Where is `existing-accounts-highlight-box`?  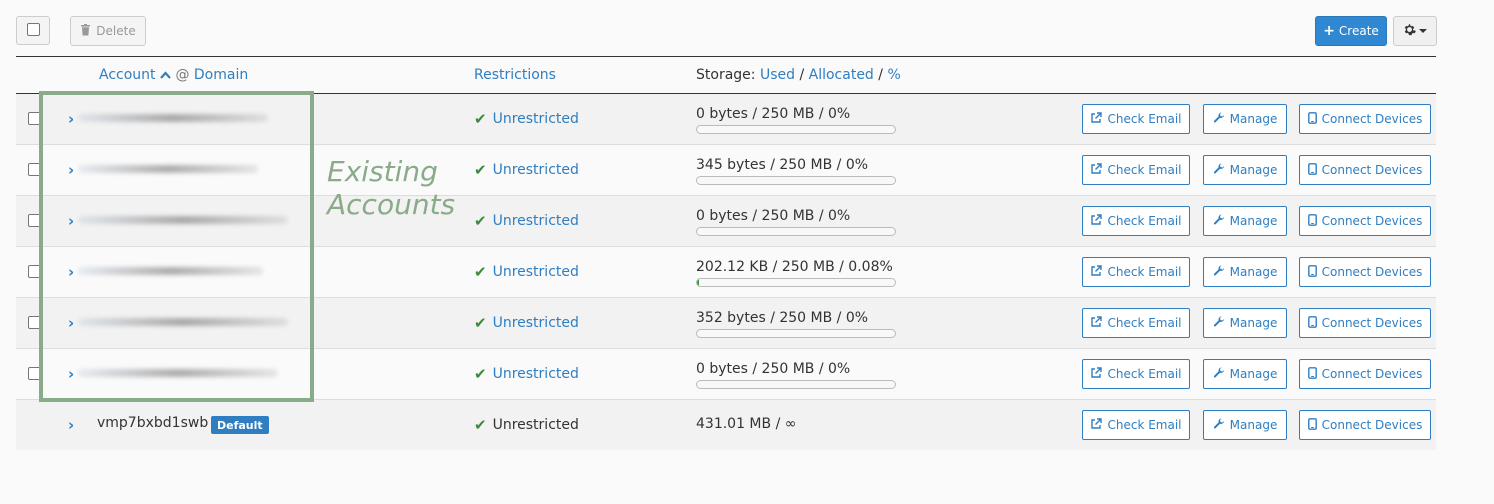
existing-accounts-highlight-box is located at coordinates (176, 246).